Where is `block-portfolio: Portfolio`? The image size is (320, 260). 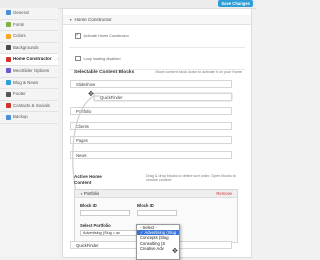 block-portfolio: Portfolio is located at coordinates (151, 111).